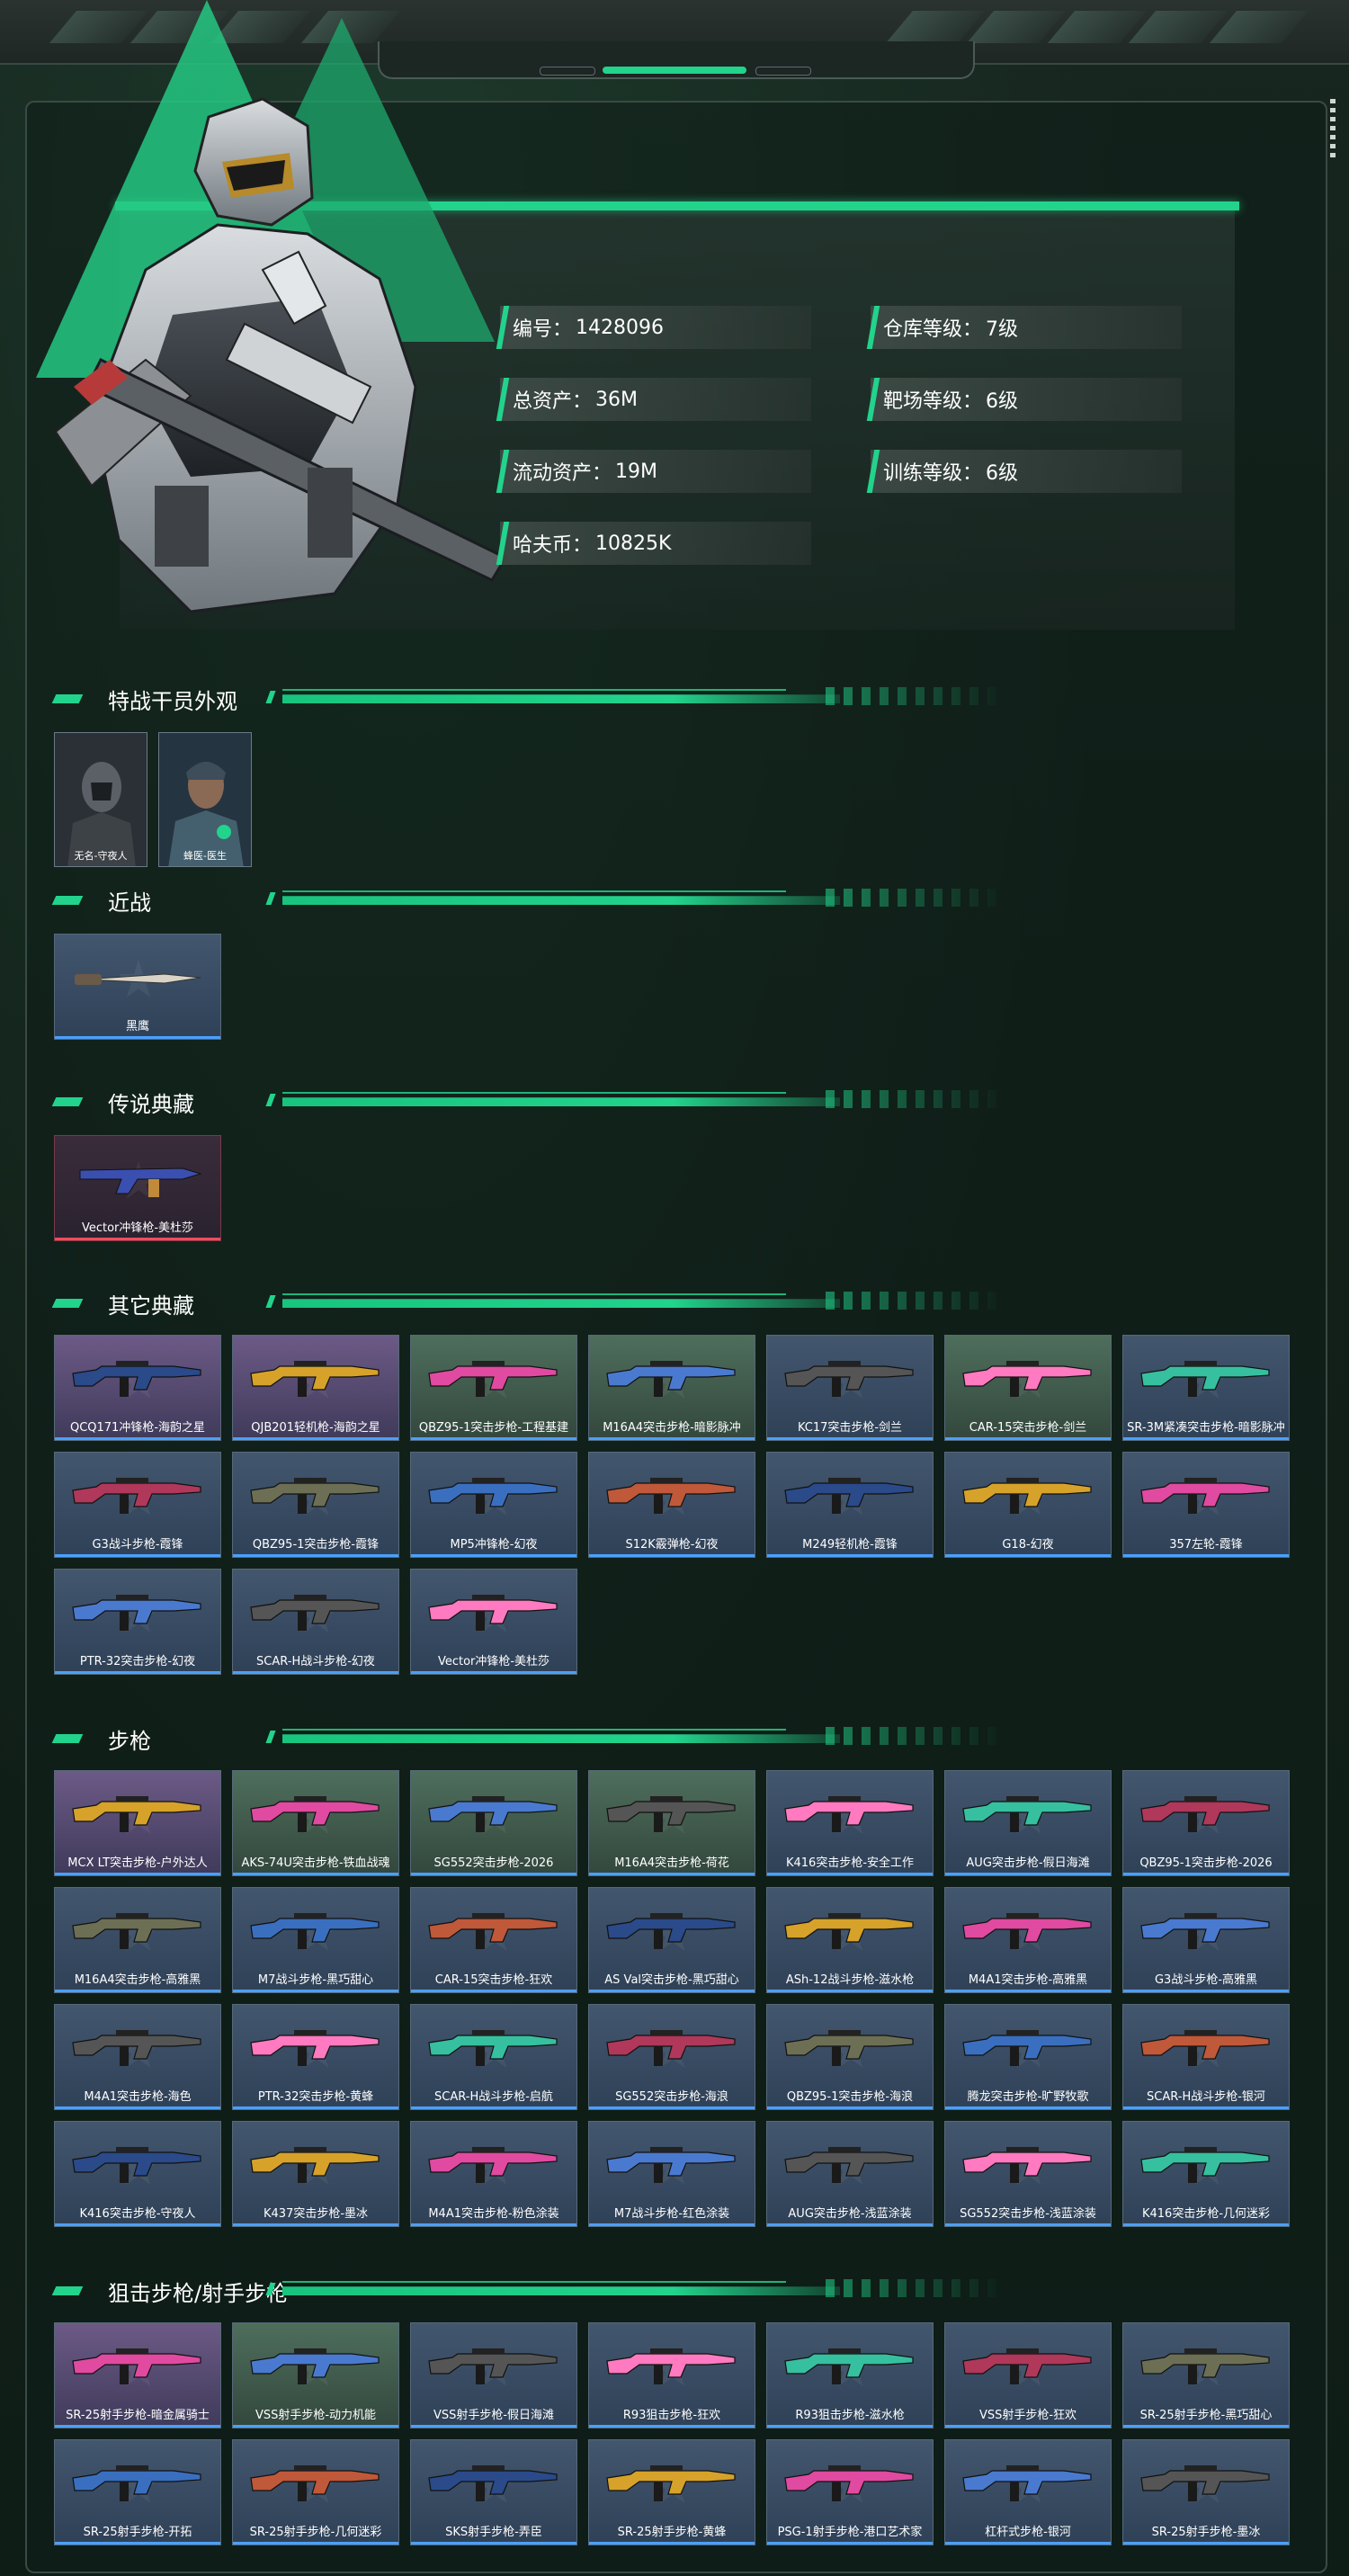 Image resolution: width=1349 pixels, height=2576 pixels. Describe the element at coordinates (137, 1823) in the screenshot. I see `item-card: MCX LT突击步枪-户外达人` at that location.